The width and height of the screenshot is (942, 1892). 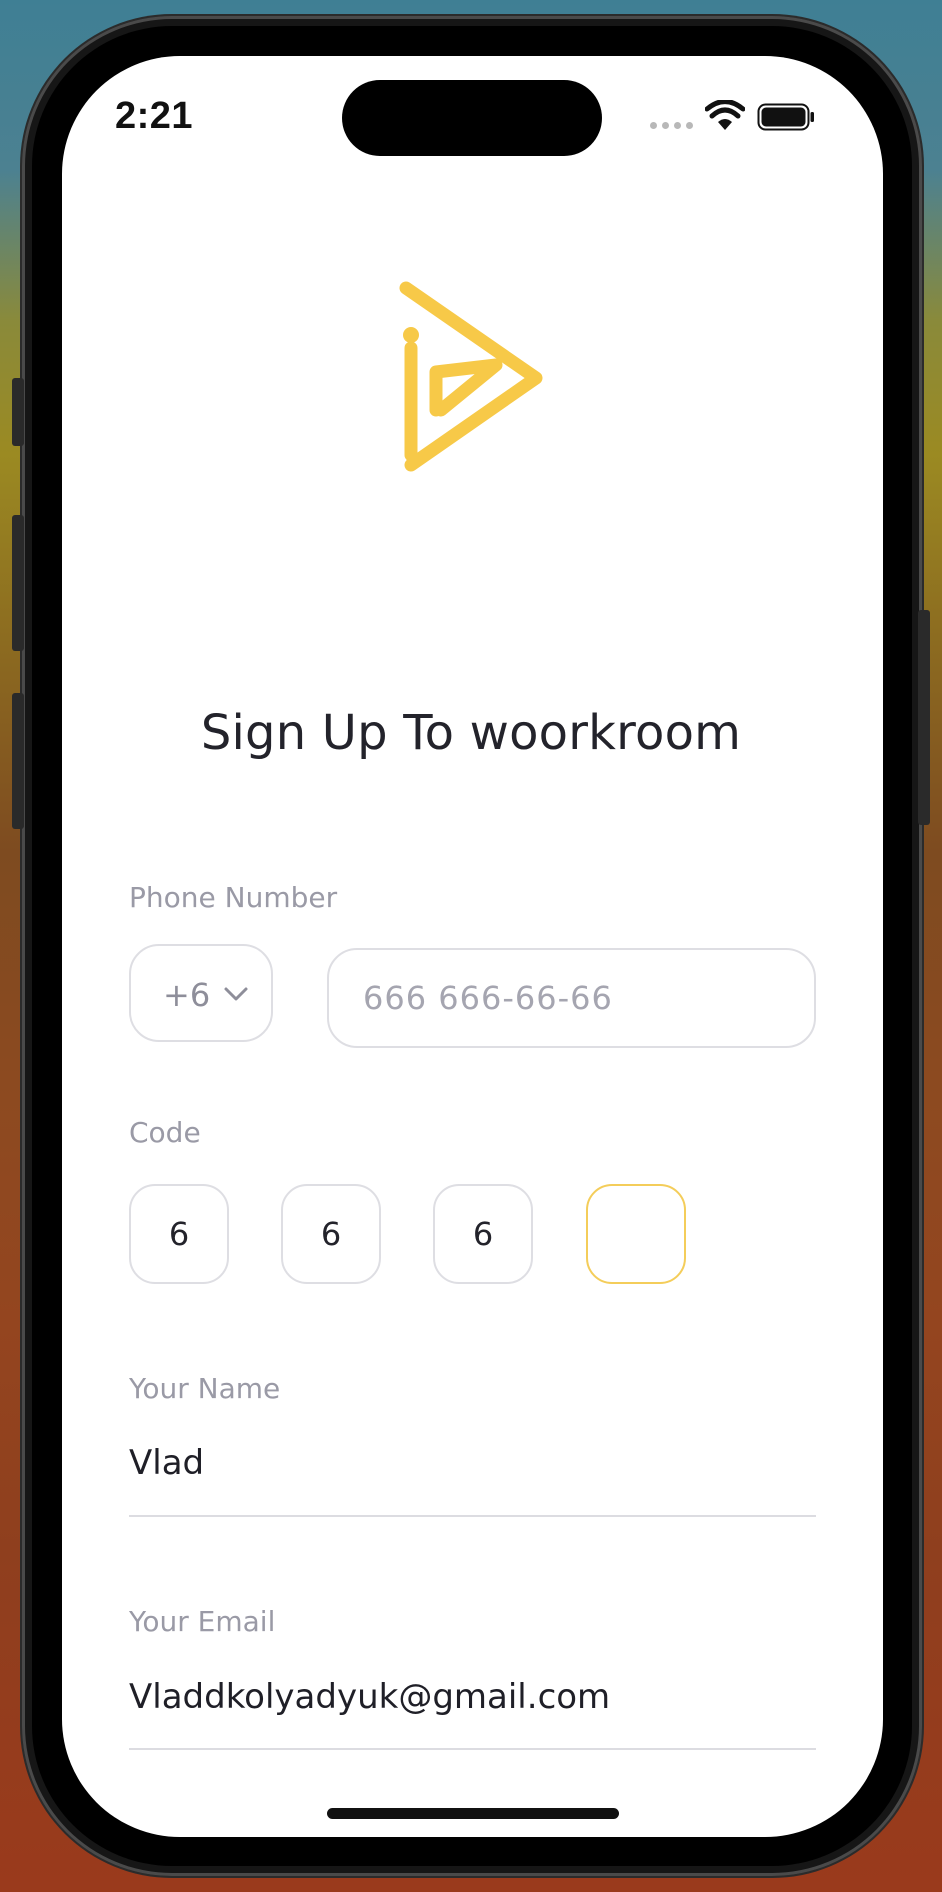 What do you see at coordinates (483, 1234) in the screenshot?
I see `code-digit-3: 6` at bounding box center [483, 1234].